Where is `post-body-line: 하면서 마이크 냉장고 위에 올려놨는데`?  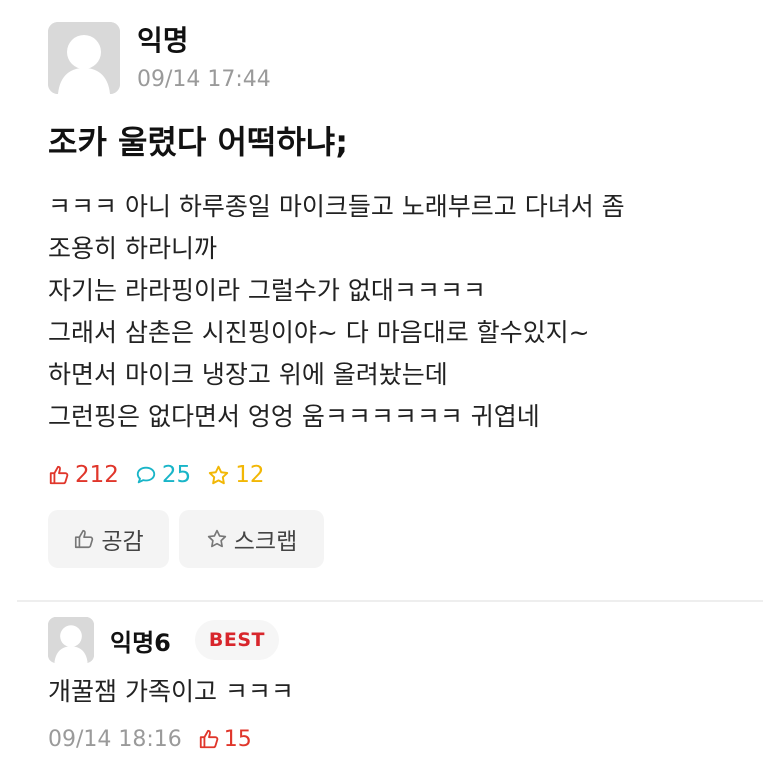
post-body-line: 하면서 마이크 냉장고 위에 올려놨는데 is located at coordinates (248, 374).